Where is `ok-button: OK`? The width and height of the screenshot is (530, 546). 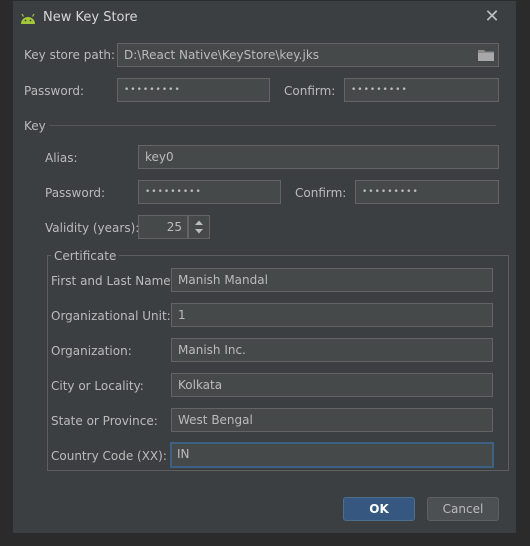
ok-button: OK is located at coordinates (379, 509).